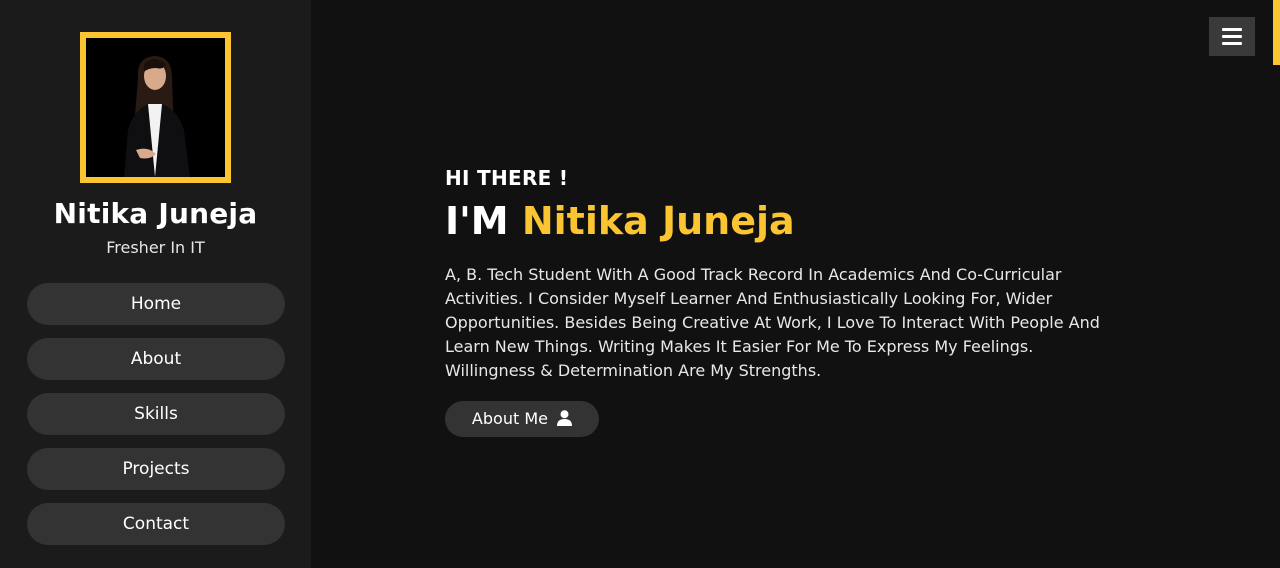 This screenshot has height=568, width=1280. Describe the element at coordinates (565, 418) in the screenshot. I see `user-icon` at that location.